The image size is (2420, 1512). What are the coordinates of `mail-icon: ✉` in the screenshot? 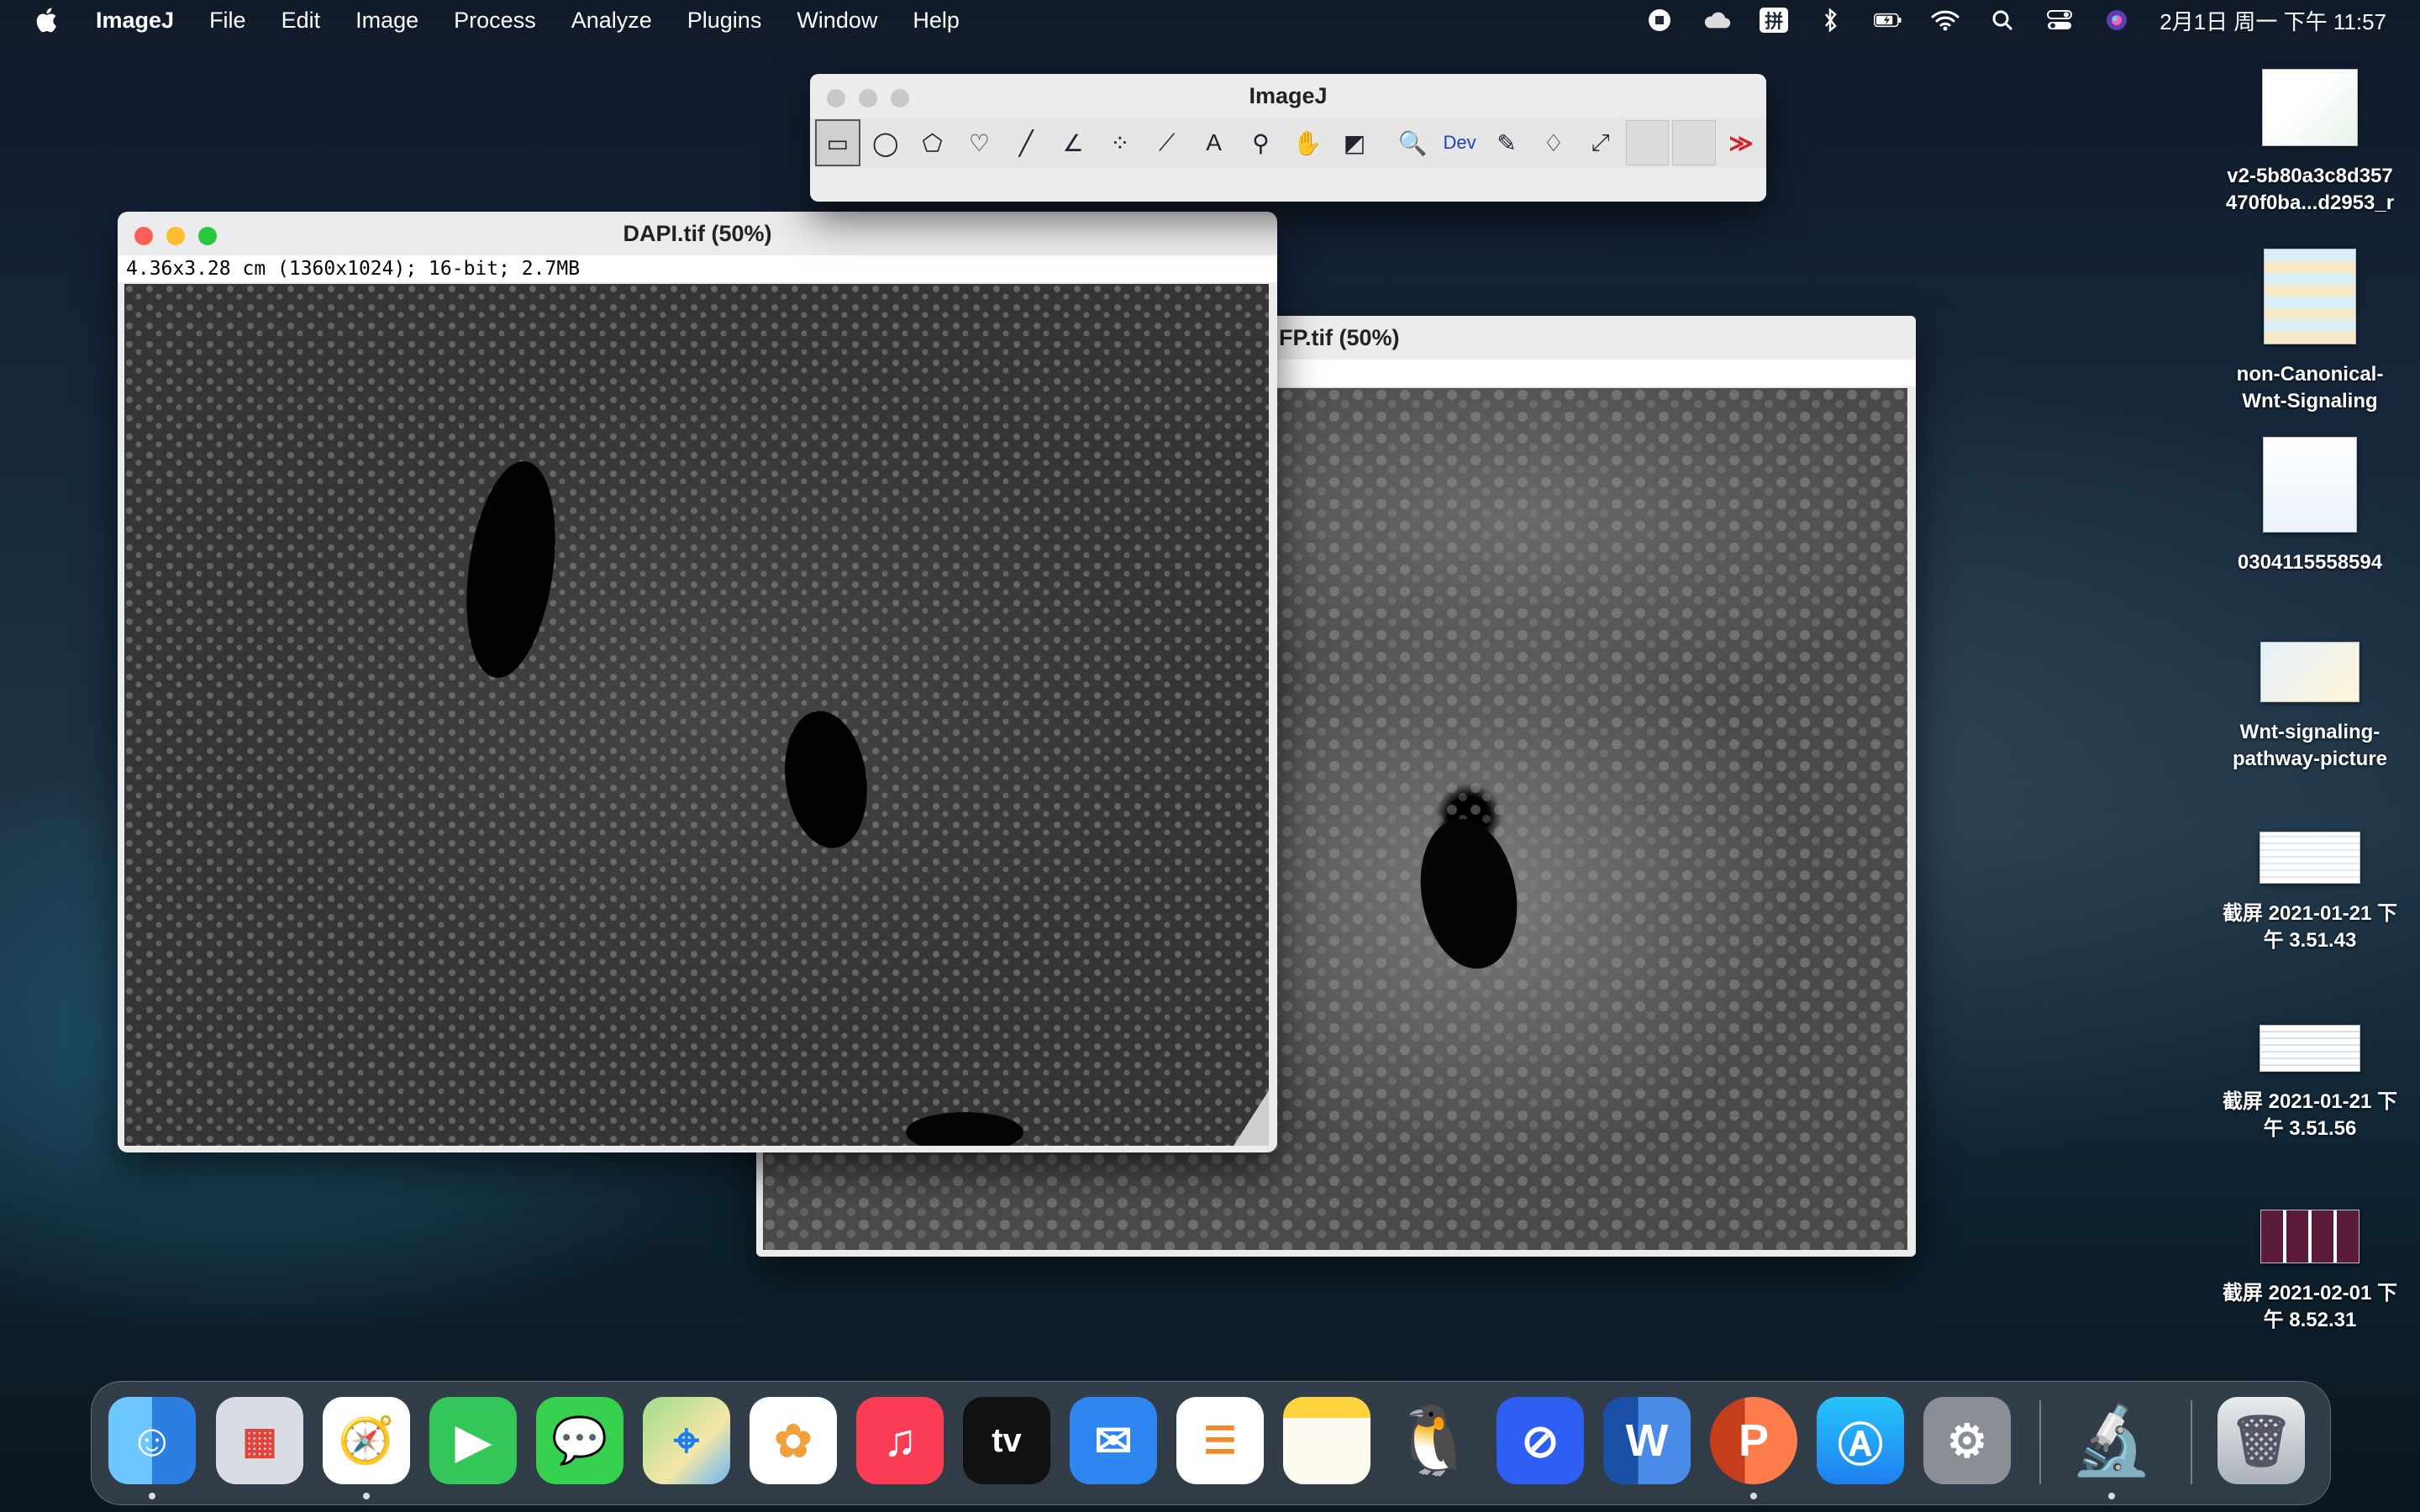 It's located at (1113, 1440).